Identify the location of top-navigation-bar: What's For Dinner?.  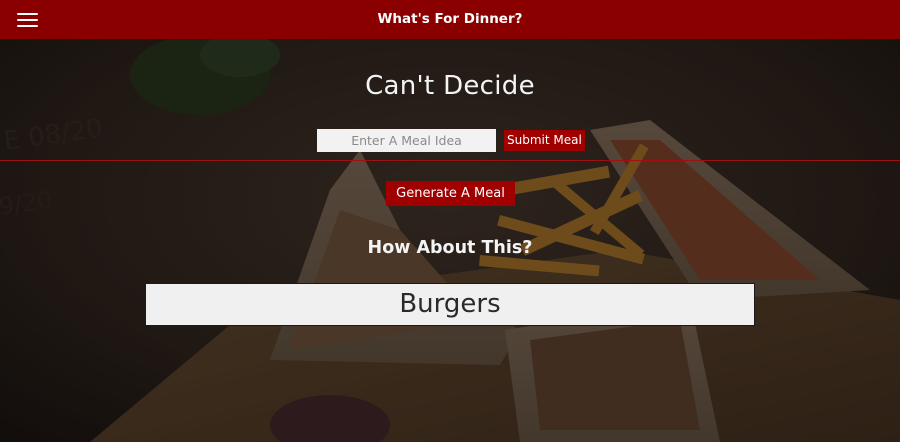
(450, 19).